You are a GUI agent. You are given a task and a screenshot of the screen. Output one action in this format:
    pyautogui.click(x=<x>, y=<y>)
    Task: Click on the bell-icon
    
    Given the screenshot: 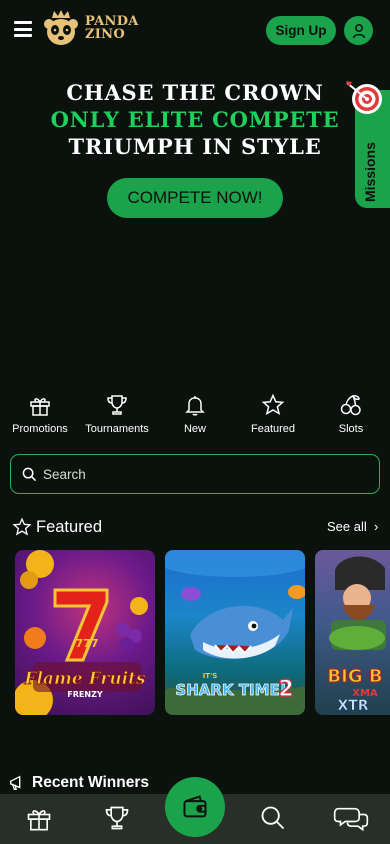 What is the action you would take?
    pyautogui.click(x=195, y=406)
    